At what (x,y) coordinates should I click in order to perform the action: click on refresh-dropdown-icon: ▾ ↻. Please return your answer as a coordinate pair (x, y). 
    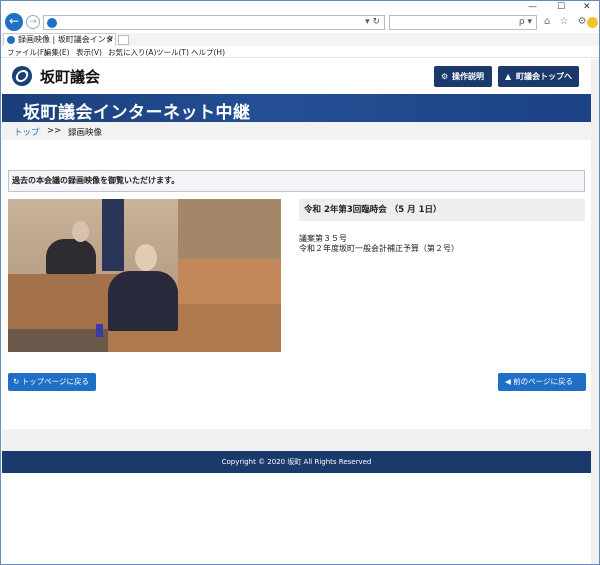
    Looking at the image, I should click on (372, 22).